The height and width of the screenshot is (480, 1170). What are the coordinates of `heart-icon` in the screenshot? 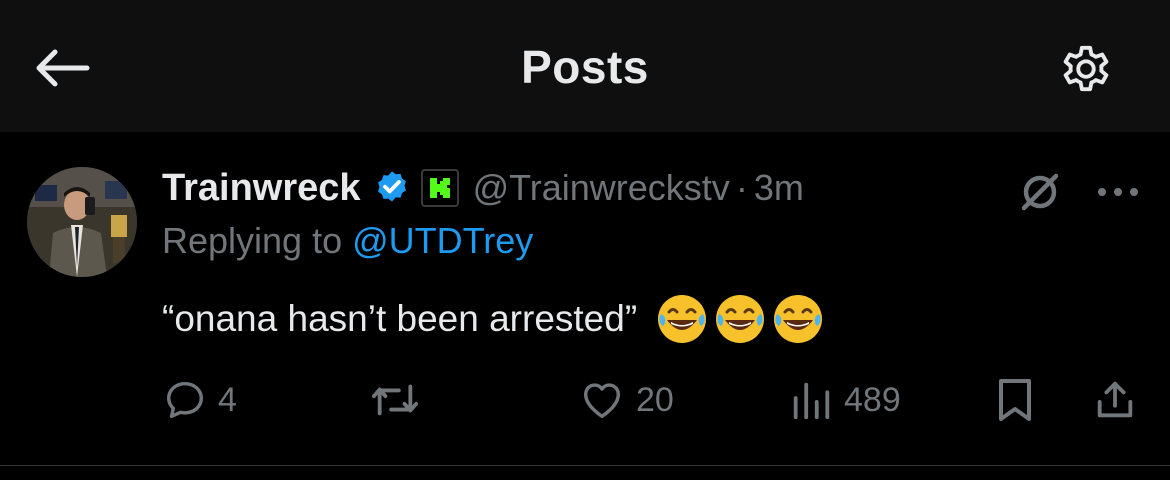 It's located at (602, 401).